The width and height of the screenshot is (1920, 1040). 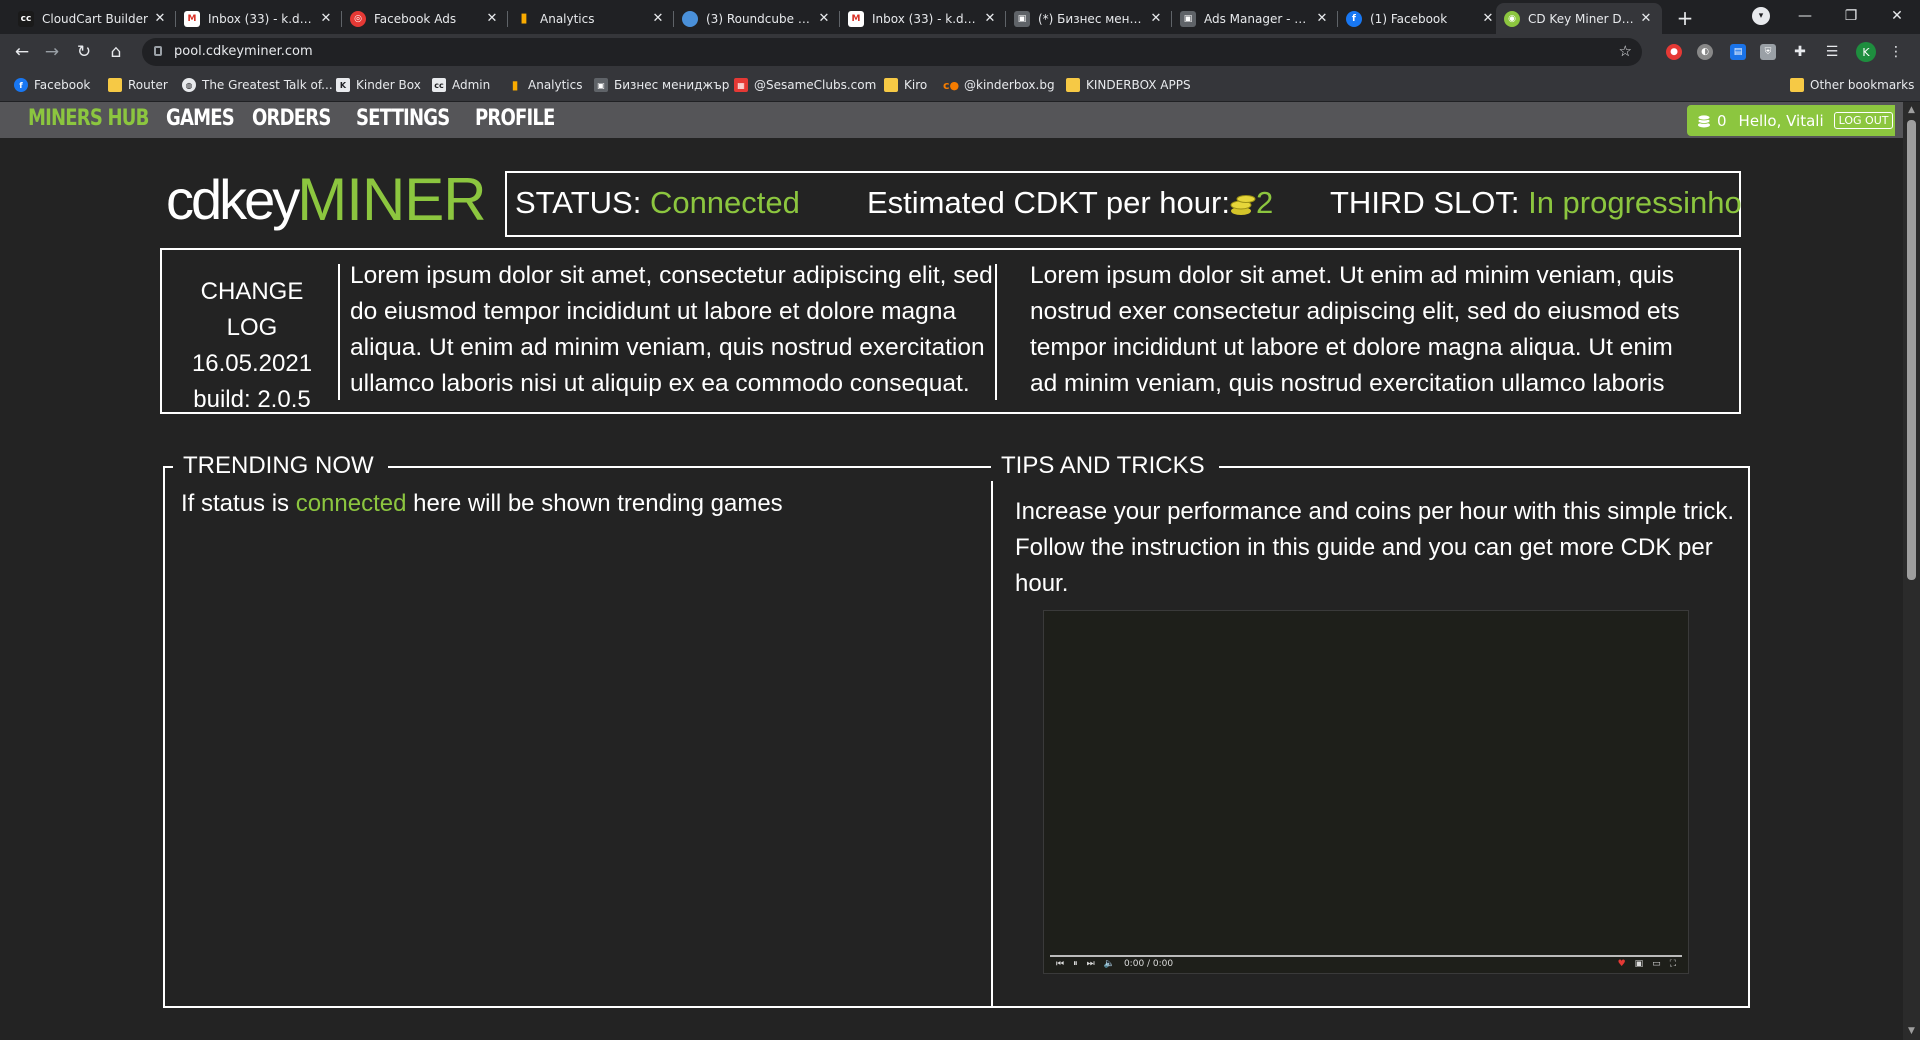 I want to click on browser-tab-active: ◉ CD Key Miner Dash ✕, so click(x=1579, y=18).